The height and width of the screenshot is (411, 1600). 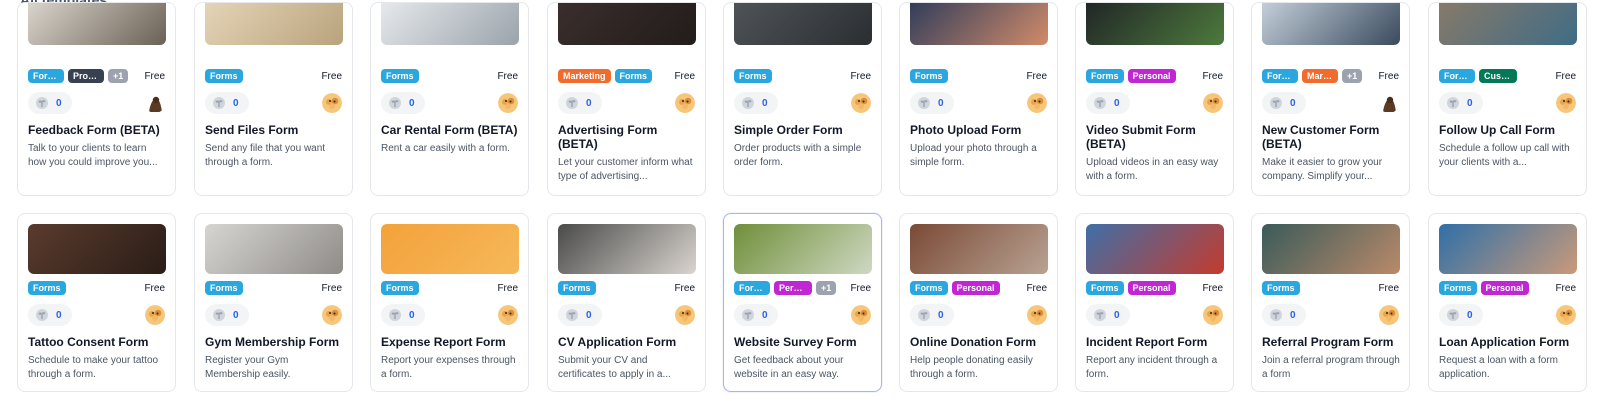 I want to click on template-title: Advertising Form (BETA), so click(x=628, y=137).